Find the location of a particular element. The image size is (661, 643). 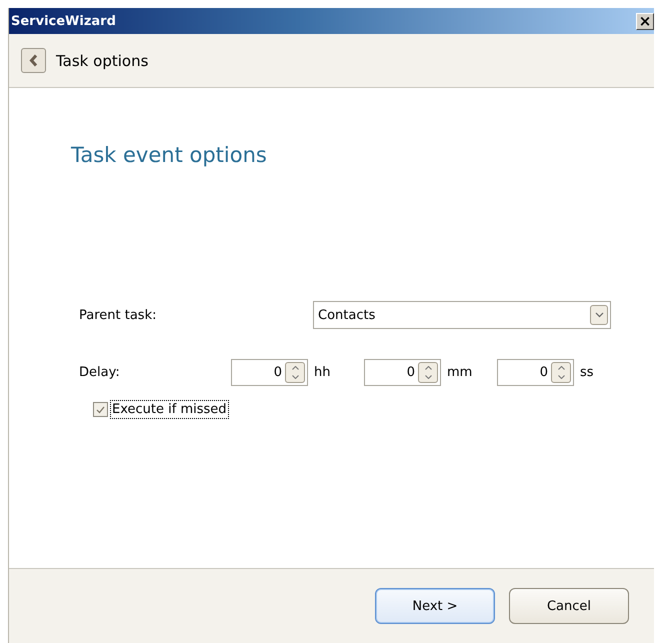

close-button: × is located at coordinates (645, 21).